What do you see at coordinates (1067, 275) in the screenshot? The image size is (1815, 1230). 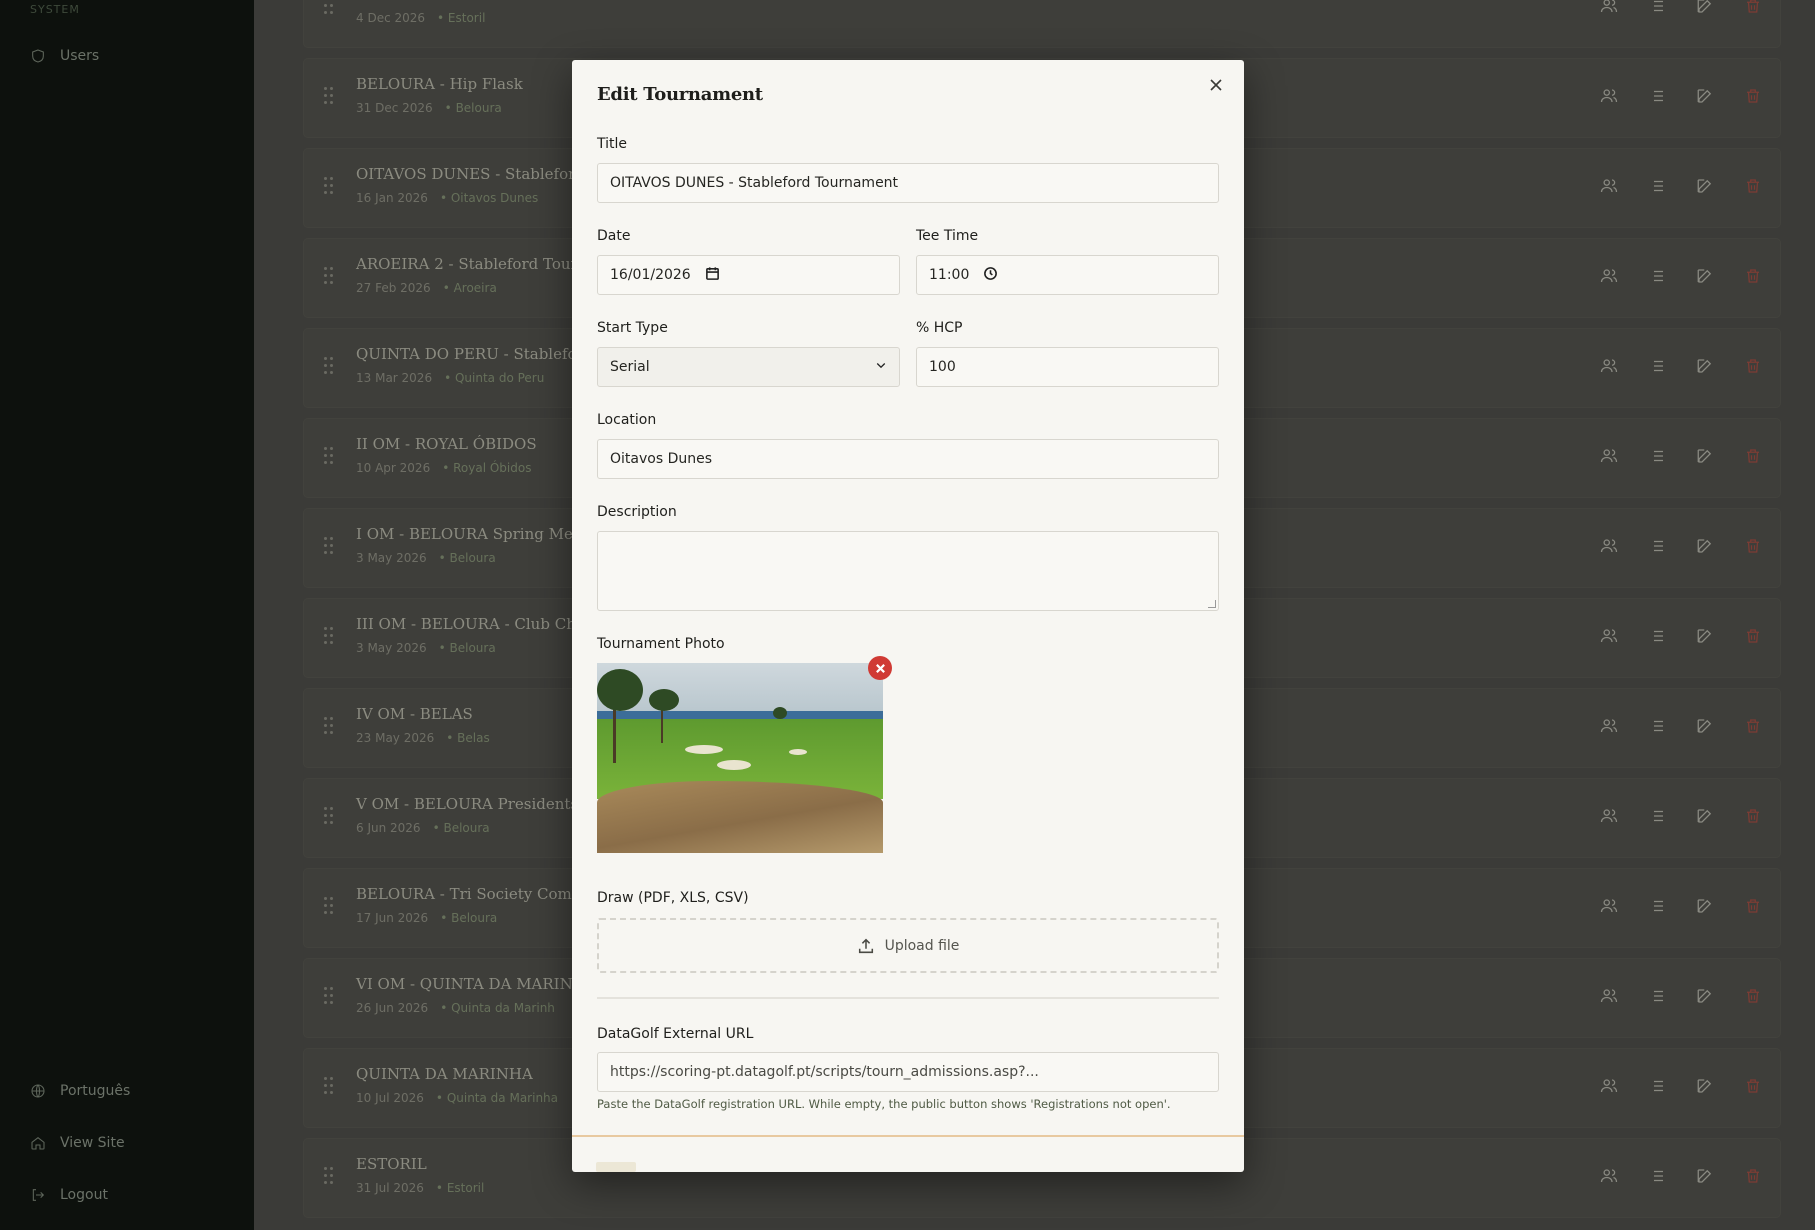 I see `tee-time-input: 11:00` at bounding box center [1067, 275].